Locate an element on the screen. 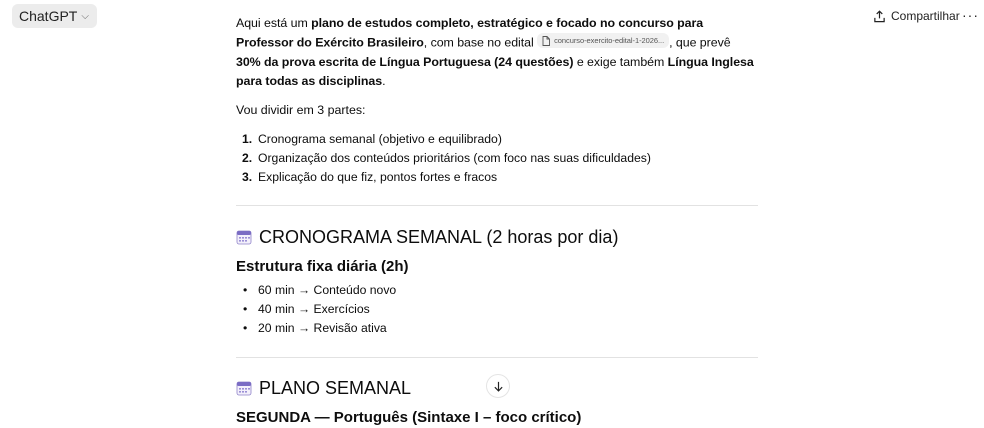  list-item: • 20 min → Revisão ativa is located at coordinates (497, 328).